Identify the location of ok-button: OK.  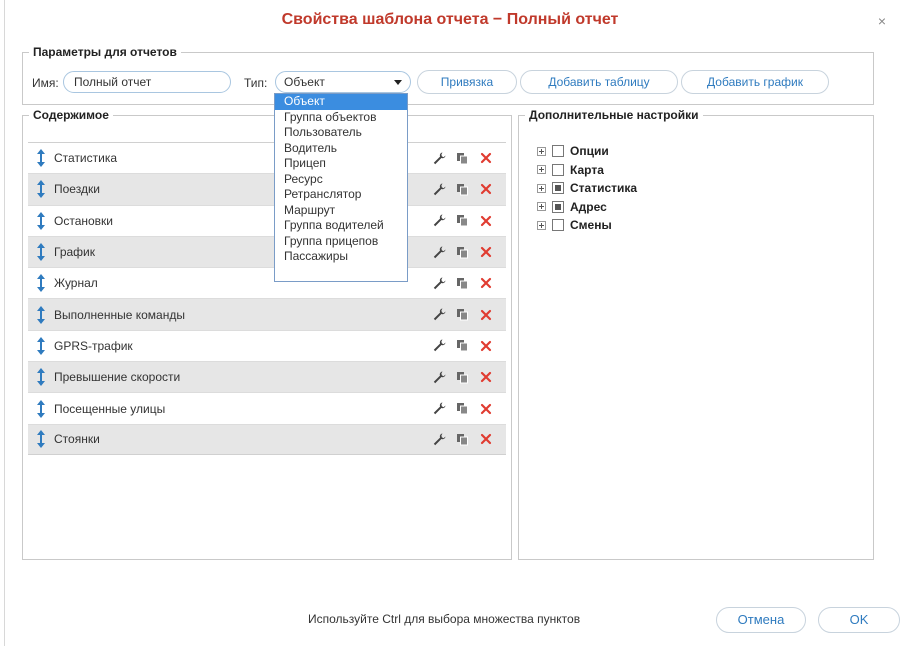
(859, 620).